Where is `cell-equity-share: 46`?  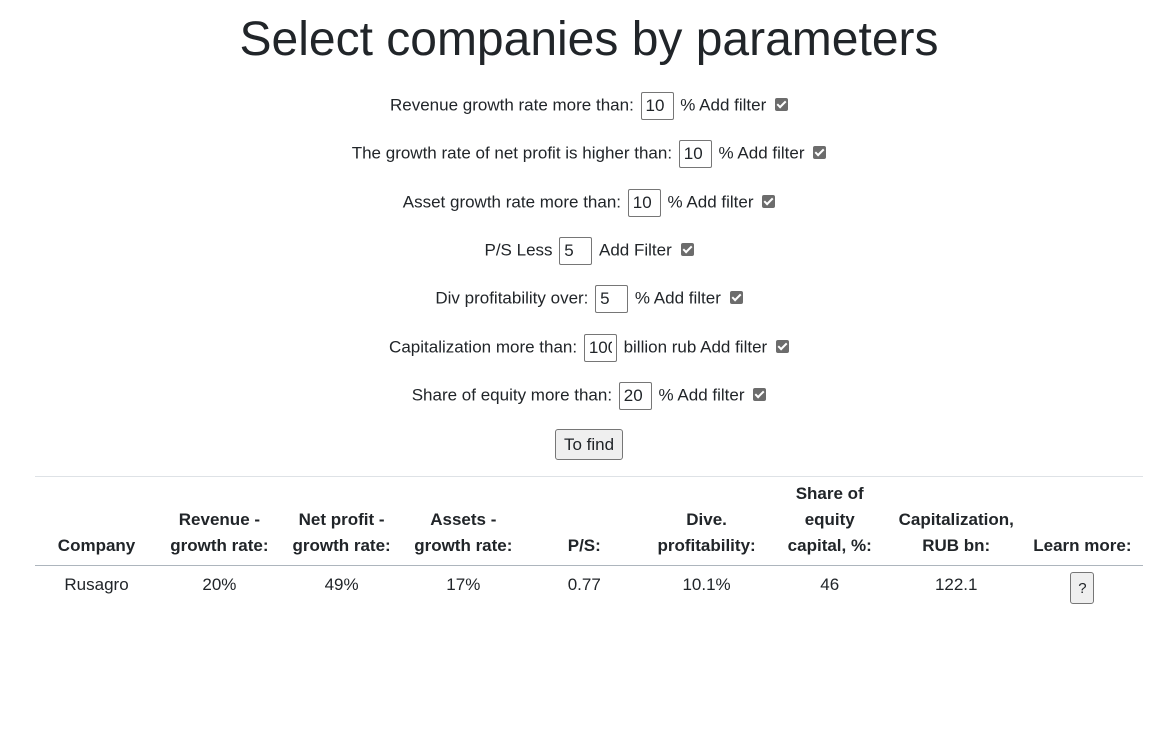
cell-equity-share: 46 is located at coordinates (830, 584).